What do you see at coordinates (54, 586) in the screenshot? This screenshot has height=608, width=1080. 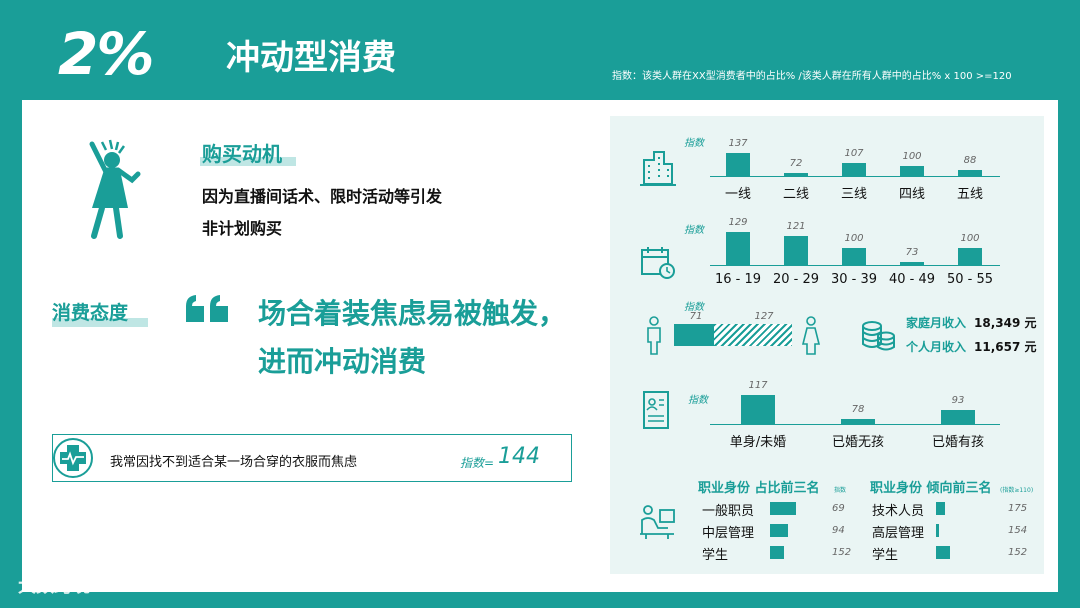 I see `watermark: 大数跨境` at bounding box center [54, 586].